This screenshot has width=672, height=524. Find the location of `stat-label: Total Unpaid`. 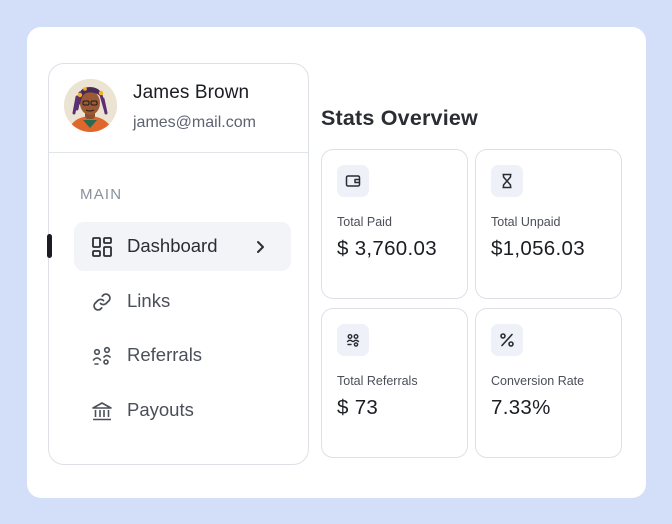

stat-label: Total Unpaid is located at coordinates (526, 222).